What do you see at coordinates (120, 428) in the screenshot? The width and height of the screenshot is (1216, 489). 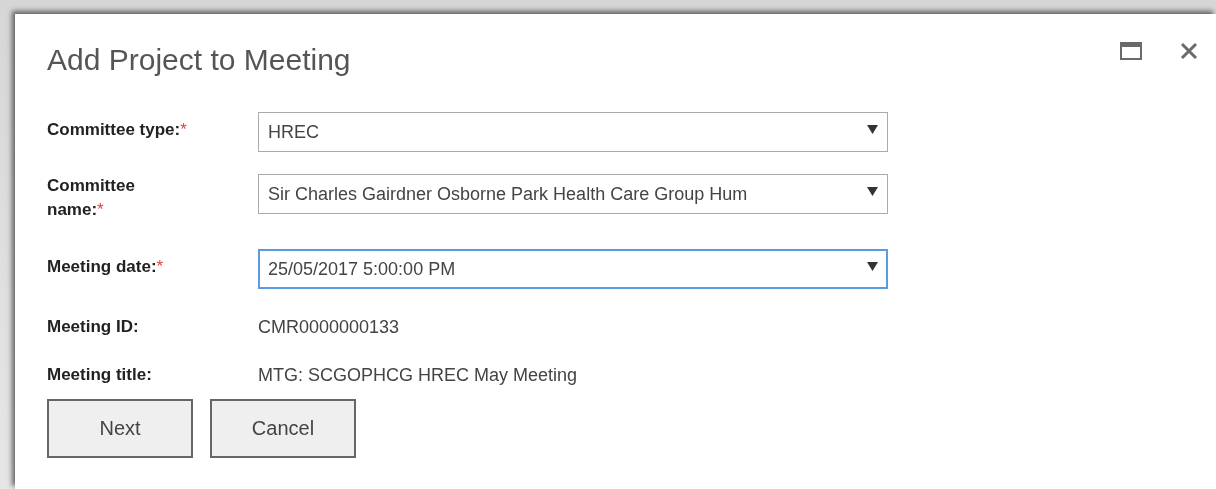 I see `next-button: Next` at bounding box center [120, 428].